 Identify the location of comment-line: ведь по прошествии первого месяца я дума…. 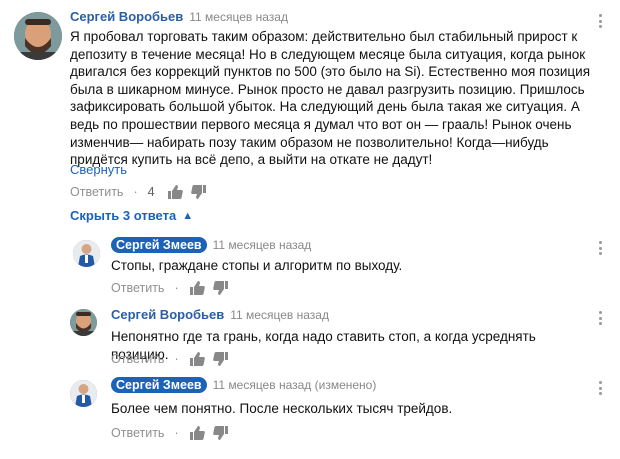
(321, 124).